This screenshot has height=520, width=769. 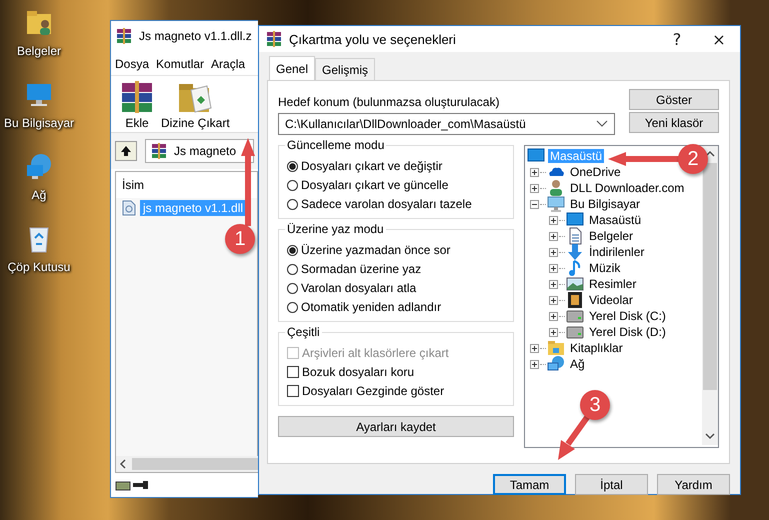 I want to click on tree-item: Belgeler, so click(x=611, y=236).